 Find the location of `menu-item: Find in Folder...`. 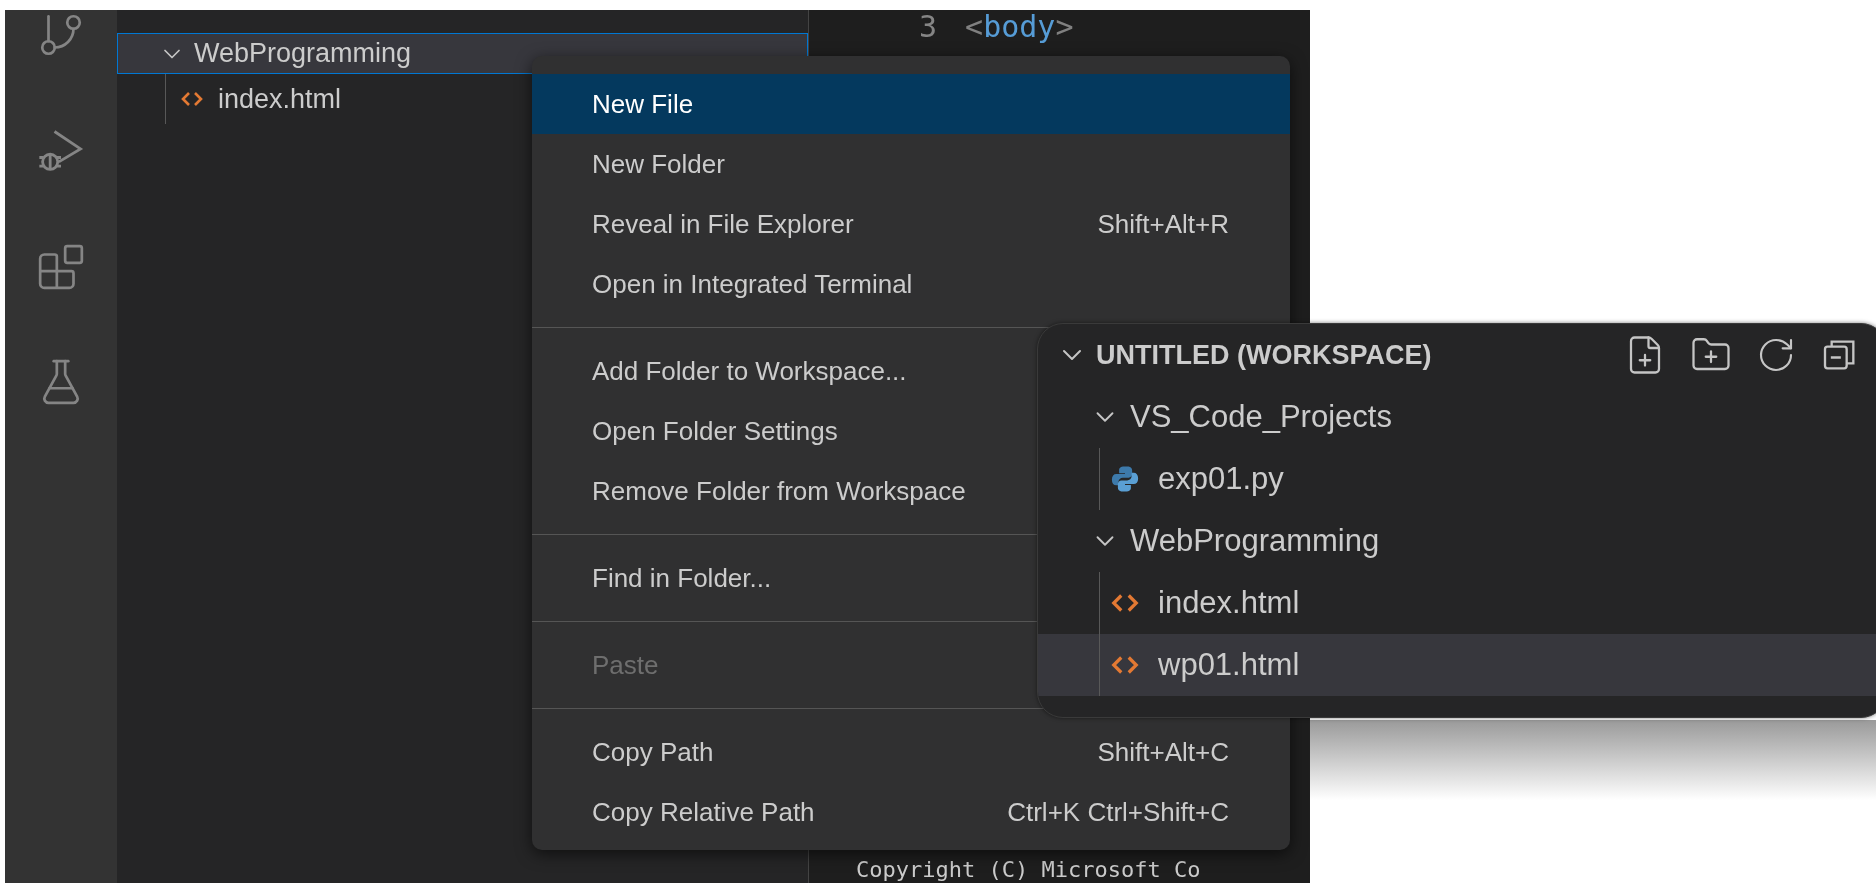

menu-item: Find in Folder... is located at coordinates (660, 578).